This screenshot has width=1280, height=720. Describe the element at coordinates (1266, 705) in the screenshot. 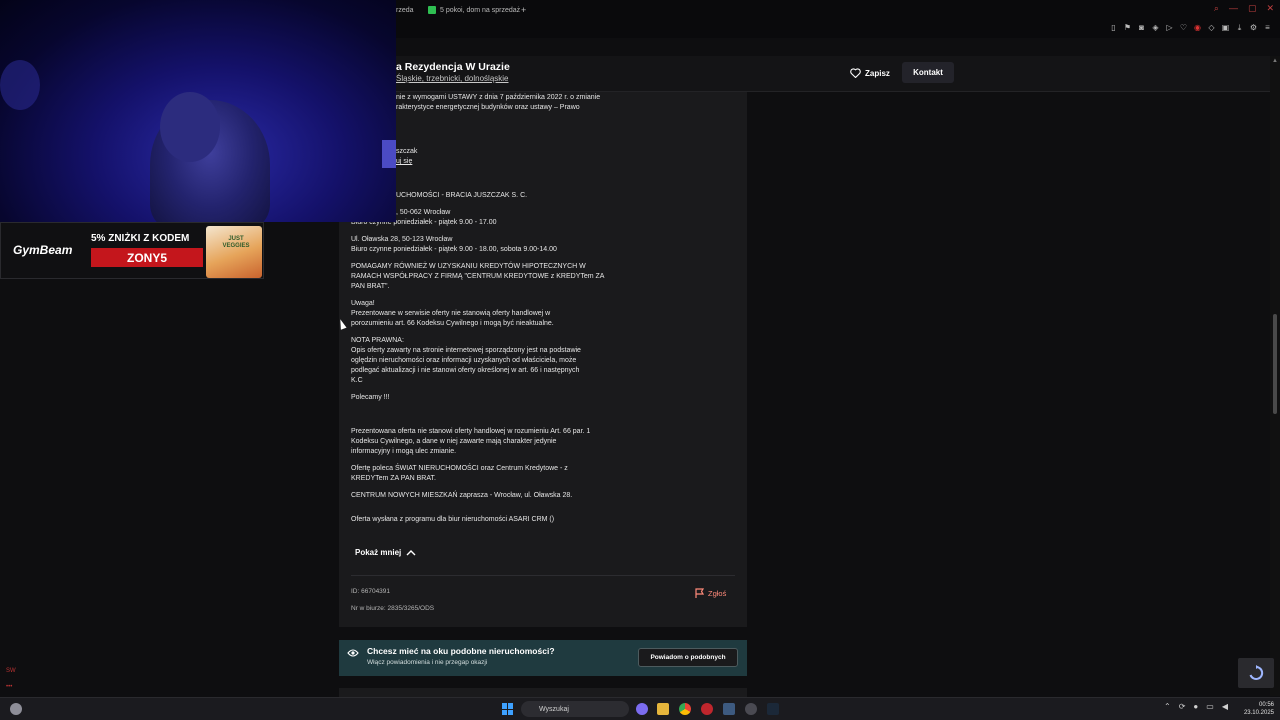

I see `clock-time: 00:56` at that location.